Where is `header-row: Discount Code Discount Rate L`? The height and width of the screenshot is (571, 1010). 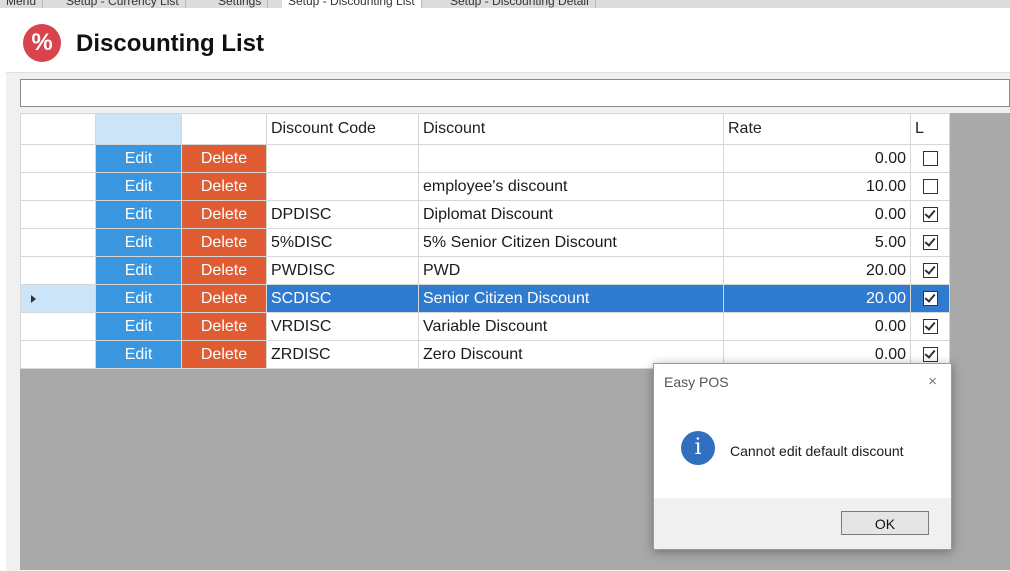
header-row: Discount Code Discount Rate L is located at coordinates (485, 129).